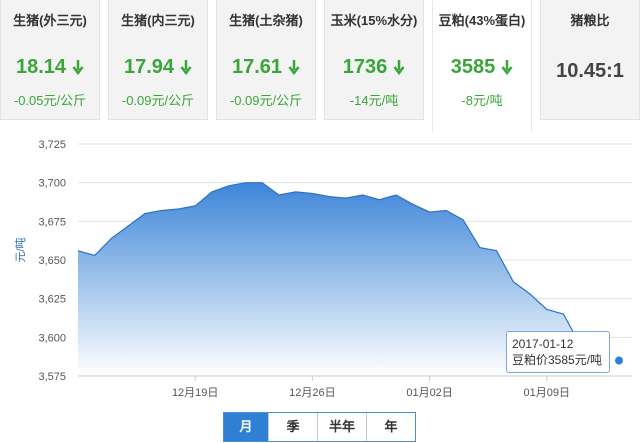 This screenshot has height=443, width=640. I want to click on highlighted-point, so click(619, 360).